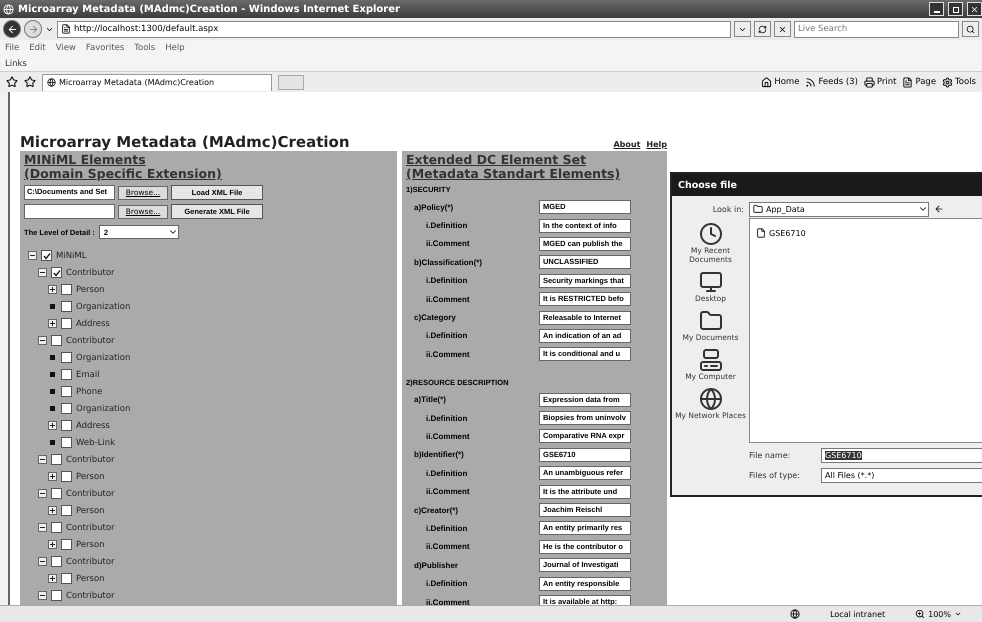 Image resolution: width=982 pixels, height=622 pixels. What do you see at coordinates (936, 9) in the screenshot?
I see `minimize-button` at bounding box center [936, 9].